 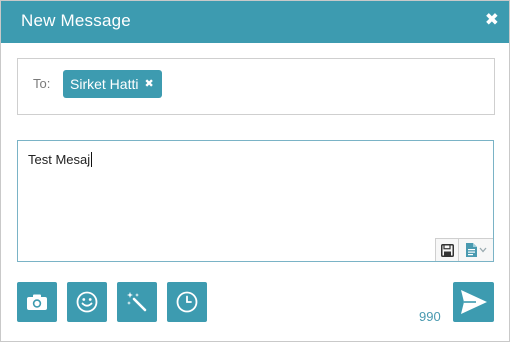 I want to click on character-counter: 990, so click(x=430, y=316).